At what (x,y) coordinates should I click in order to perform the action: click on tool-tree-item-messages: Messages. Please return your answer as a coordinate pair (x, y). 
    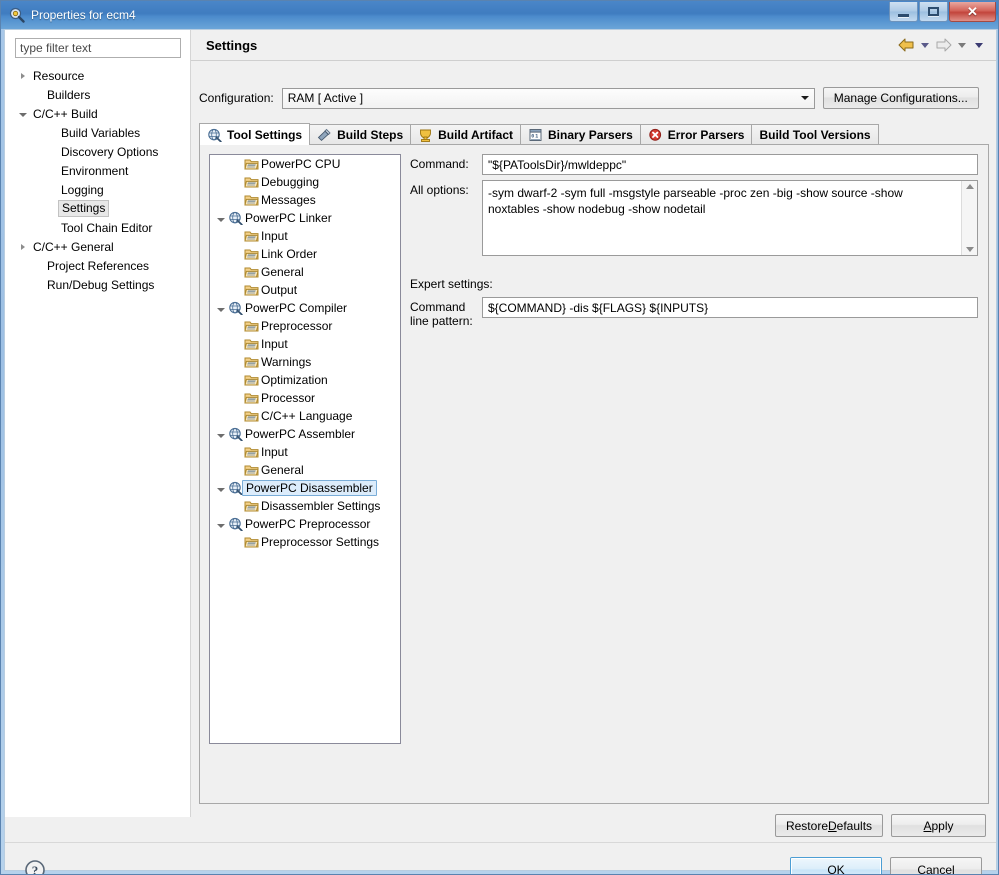
    Looking at the image, I should click on (305, 200).